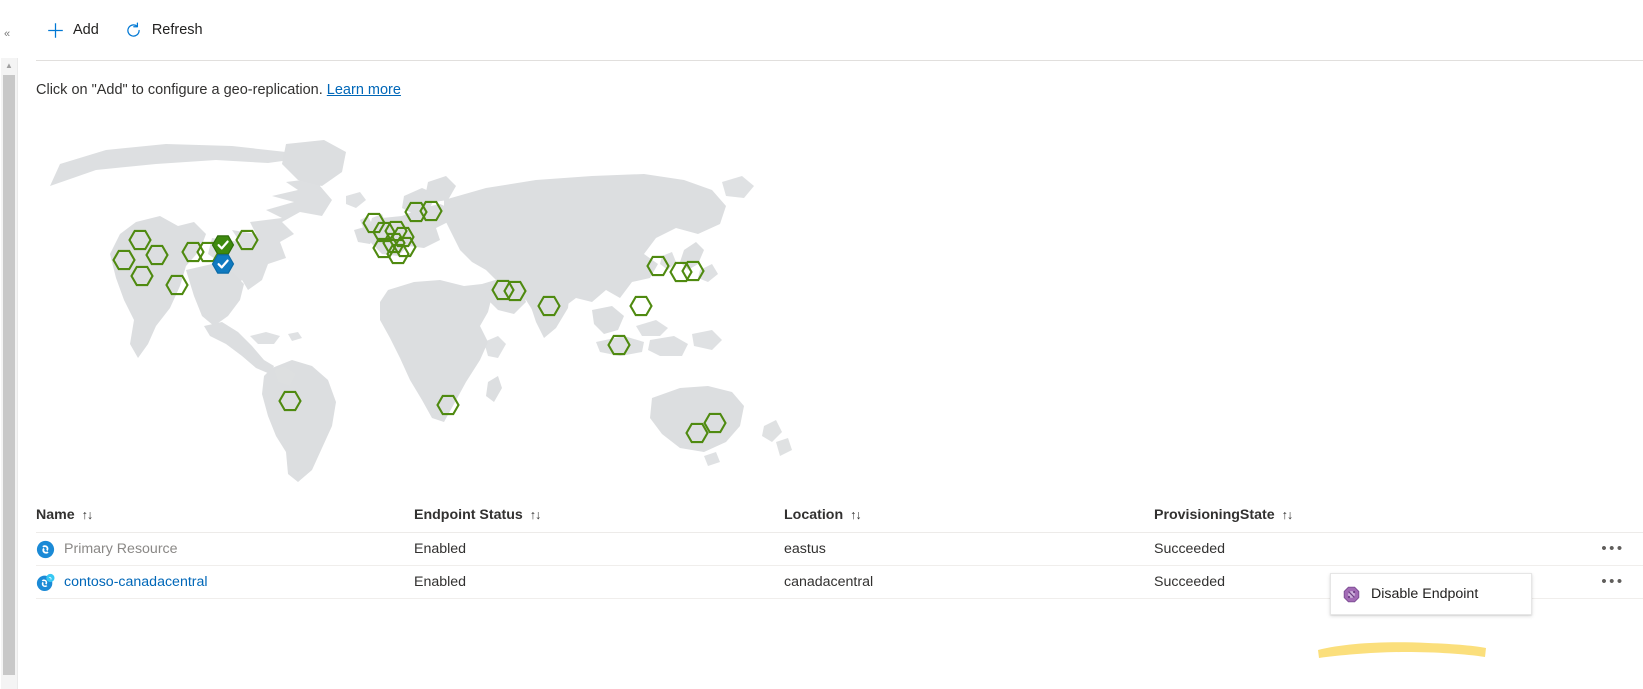 The width and height of the screenshot is (1643, 689). Describe the element at coordinates (599, 515) in the screenshot. I see `column-header-endpoint-status: Endpoint Status ↑↓` at that location.